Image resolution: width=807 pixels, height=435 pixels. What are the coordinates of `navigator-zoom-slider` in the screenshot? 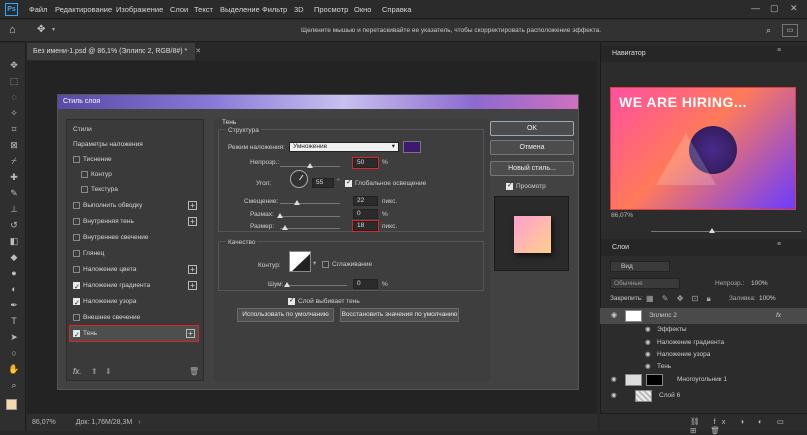 It's located at (726, 231).